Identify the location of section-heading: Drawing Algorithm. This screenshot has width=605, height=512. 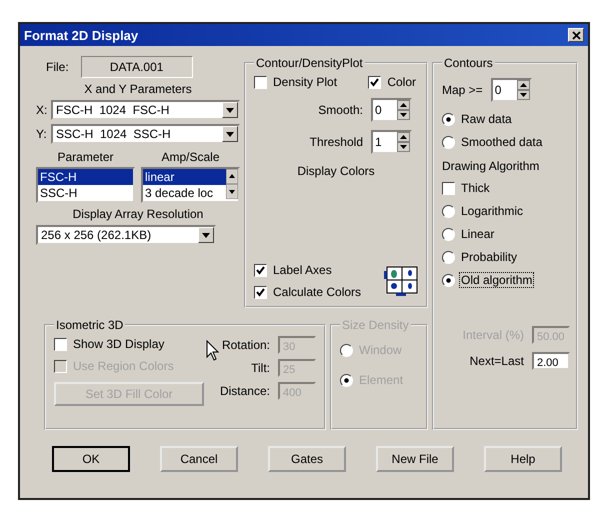
(491, 166).